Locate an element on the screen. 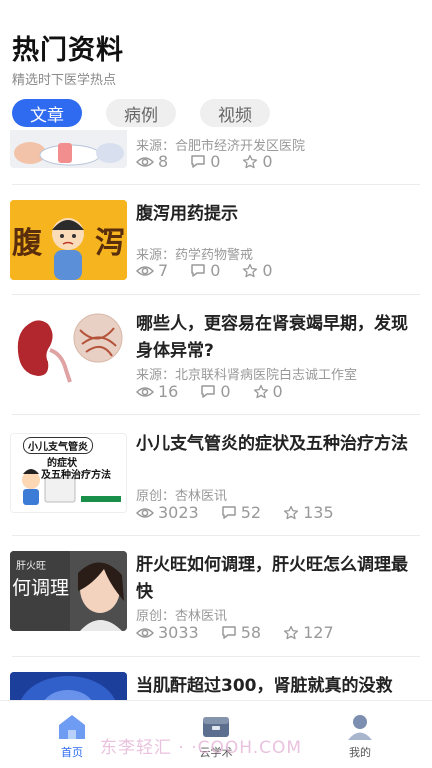 Image resolution: width=432 pixels, height=768 pixels. article-thumbnail: 腹 泻 is located at coordinates (68, 240).